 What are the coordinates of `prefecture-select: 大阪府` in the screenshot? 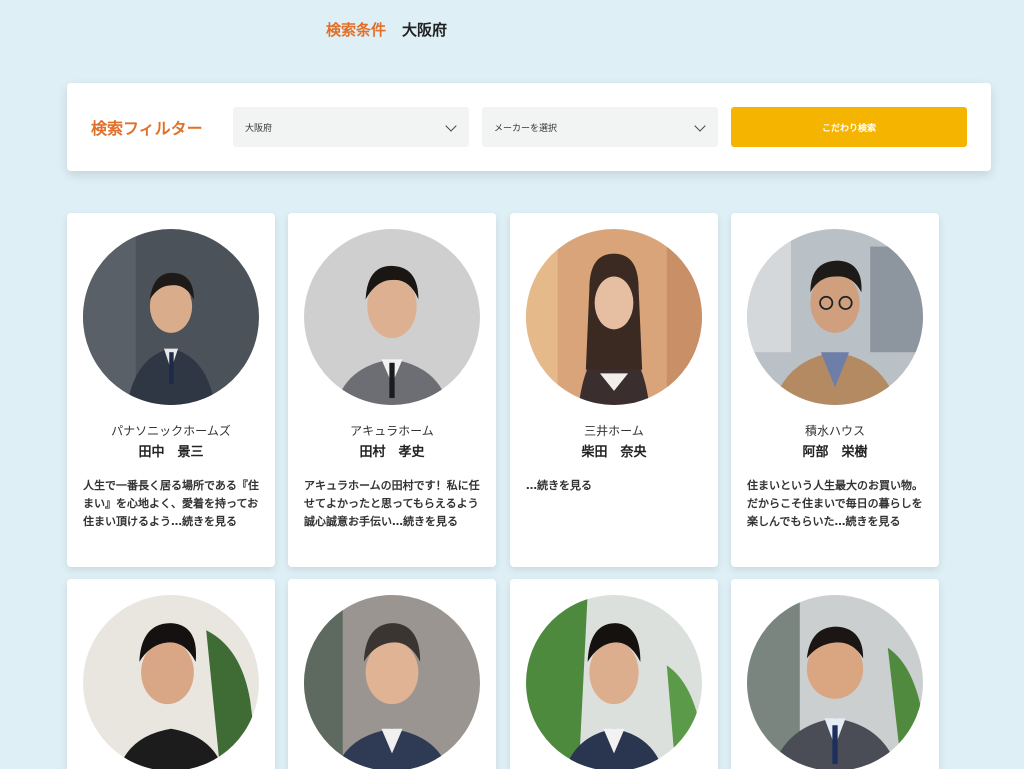 It's located at (351, 127).